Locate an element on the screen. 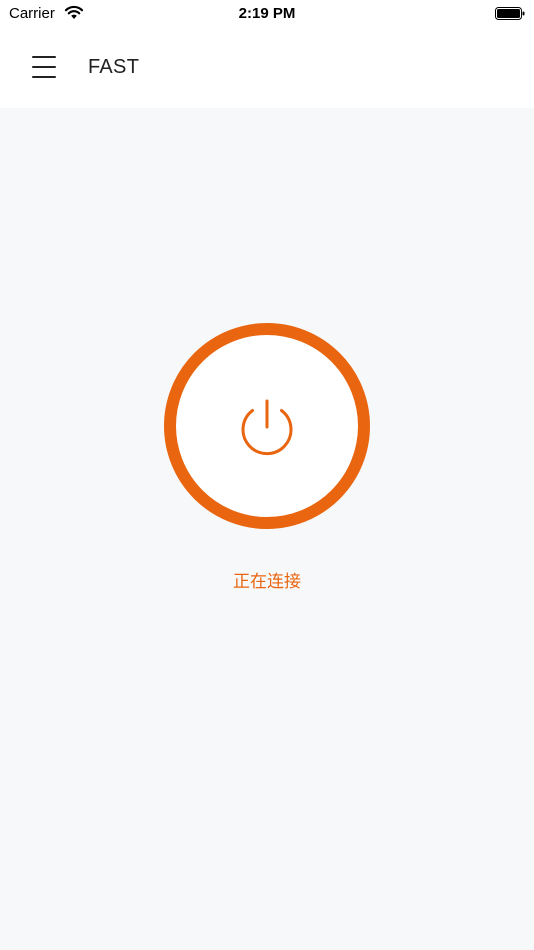 This screenshot has width=534, height=950. connect-button is located at coordinates (267, 426).